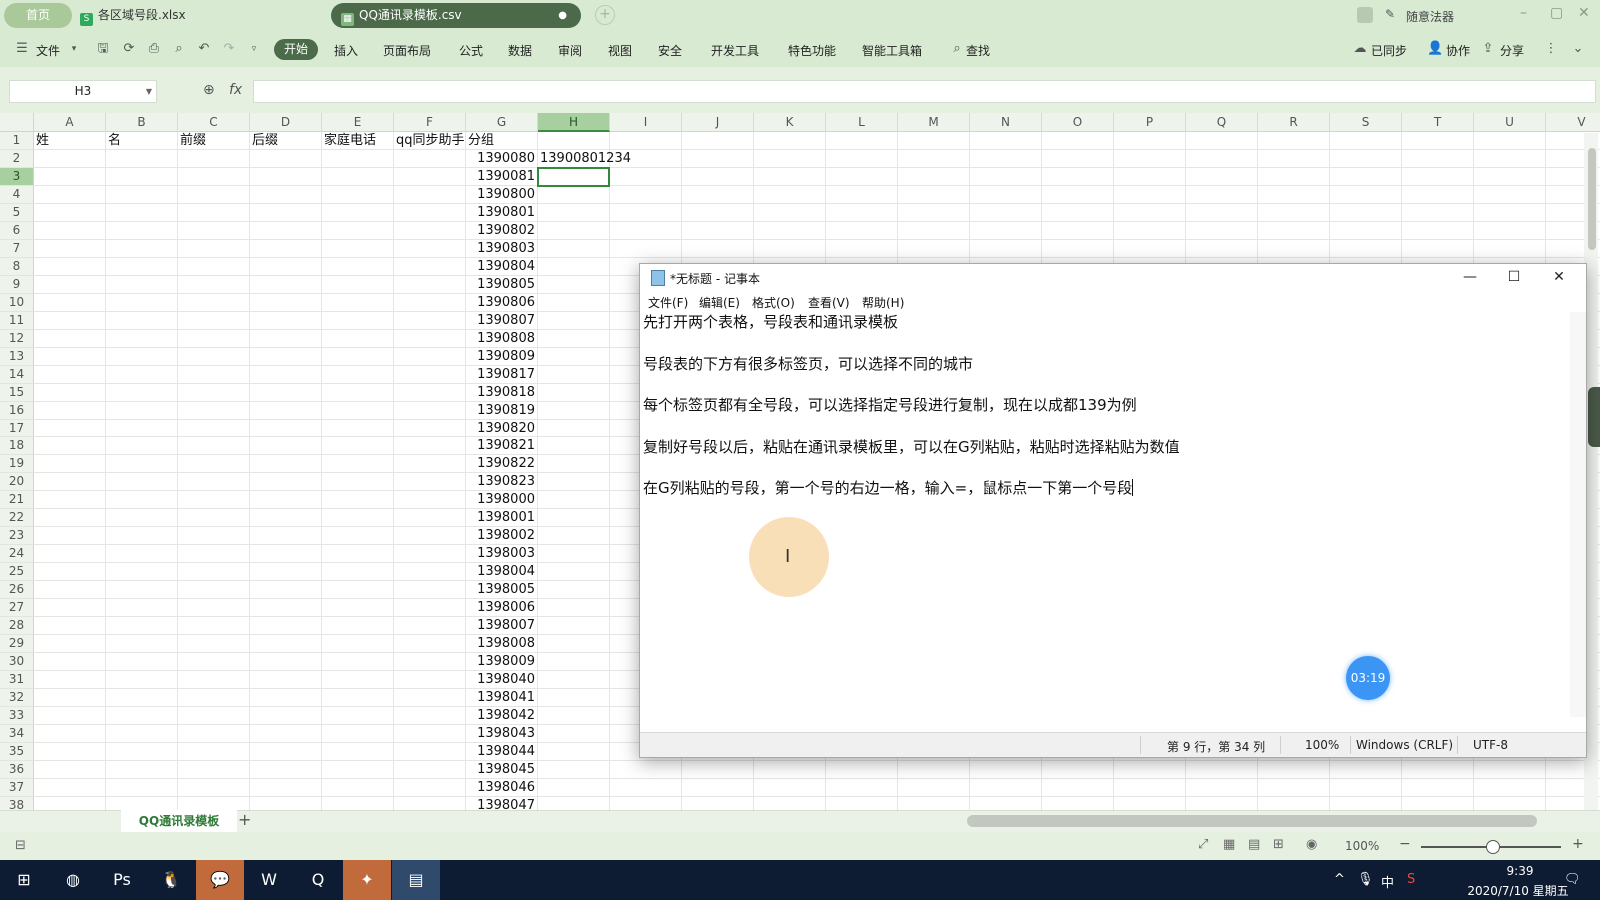 This screenshot has width=1600, height=900. What do you see at coordinates (407, 50) in the screenshot?
I see `menu-page-layout: 页面布局` at bounding box center [407, 50].